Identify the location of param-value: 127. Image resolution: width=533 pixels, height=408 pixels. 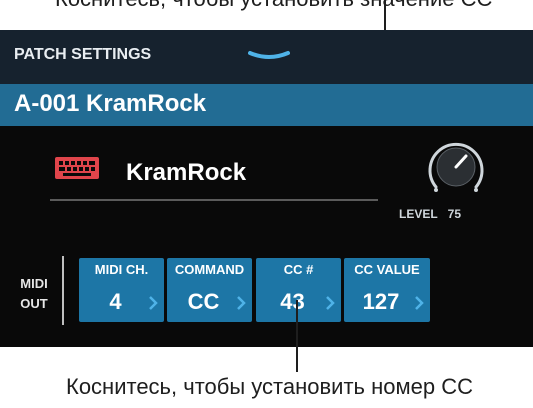
(381, 301).